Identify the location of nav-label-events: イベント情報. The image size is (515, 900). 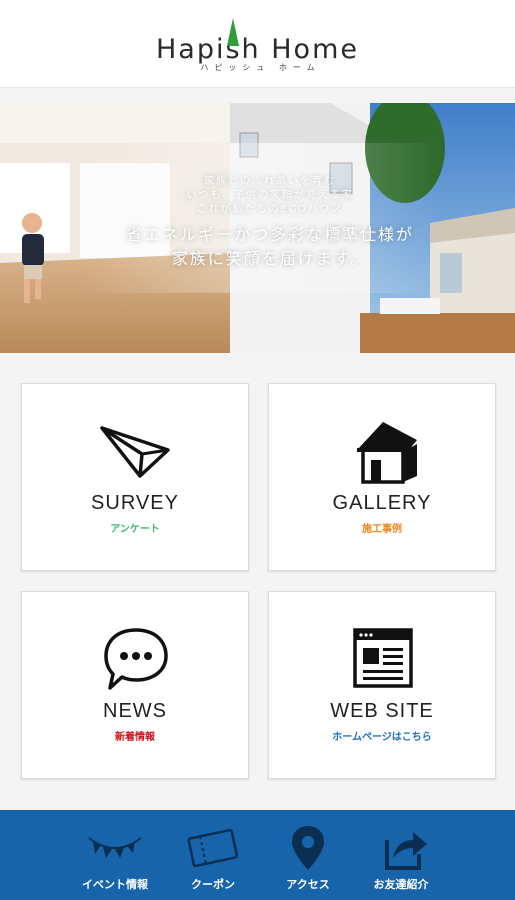
(115, 884).